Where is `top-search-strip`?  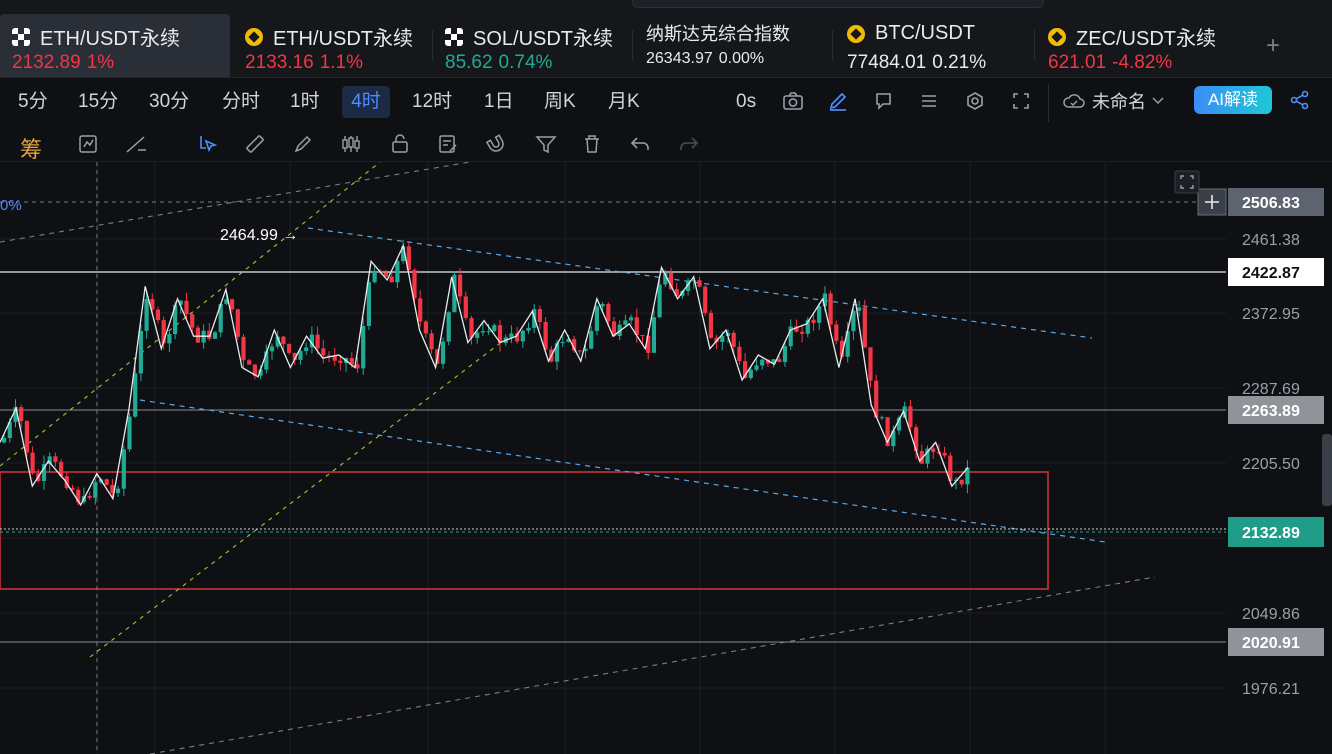
top-search-strip is located at coordinates (838, 4).